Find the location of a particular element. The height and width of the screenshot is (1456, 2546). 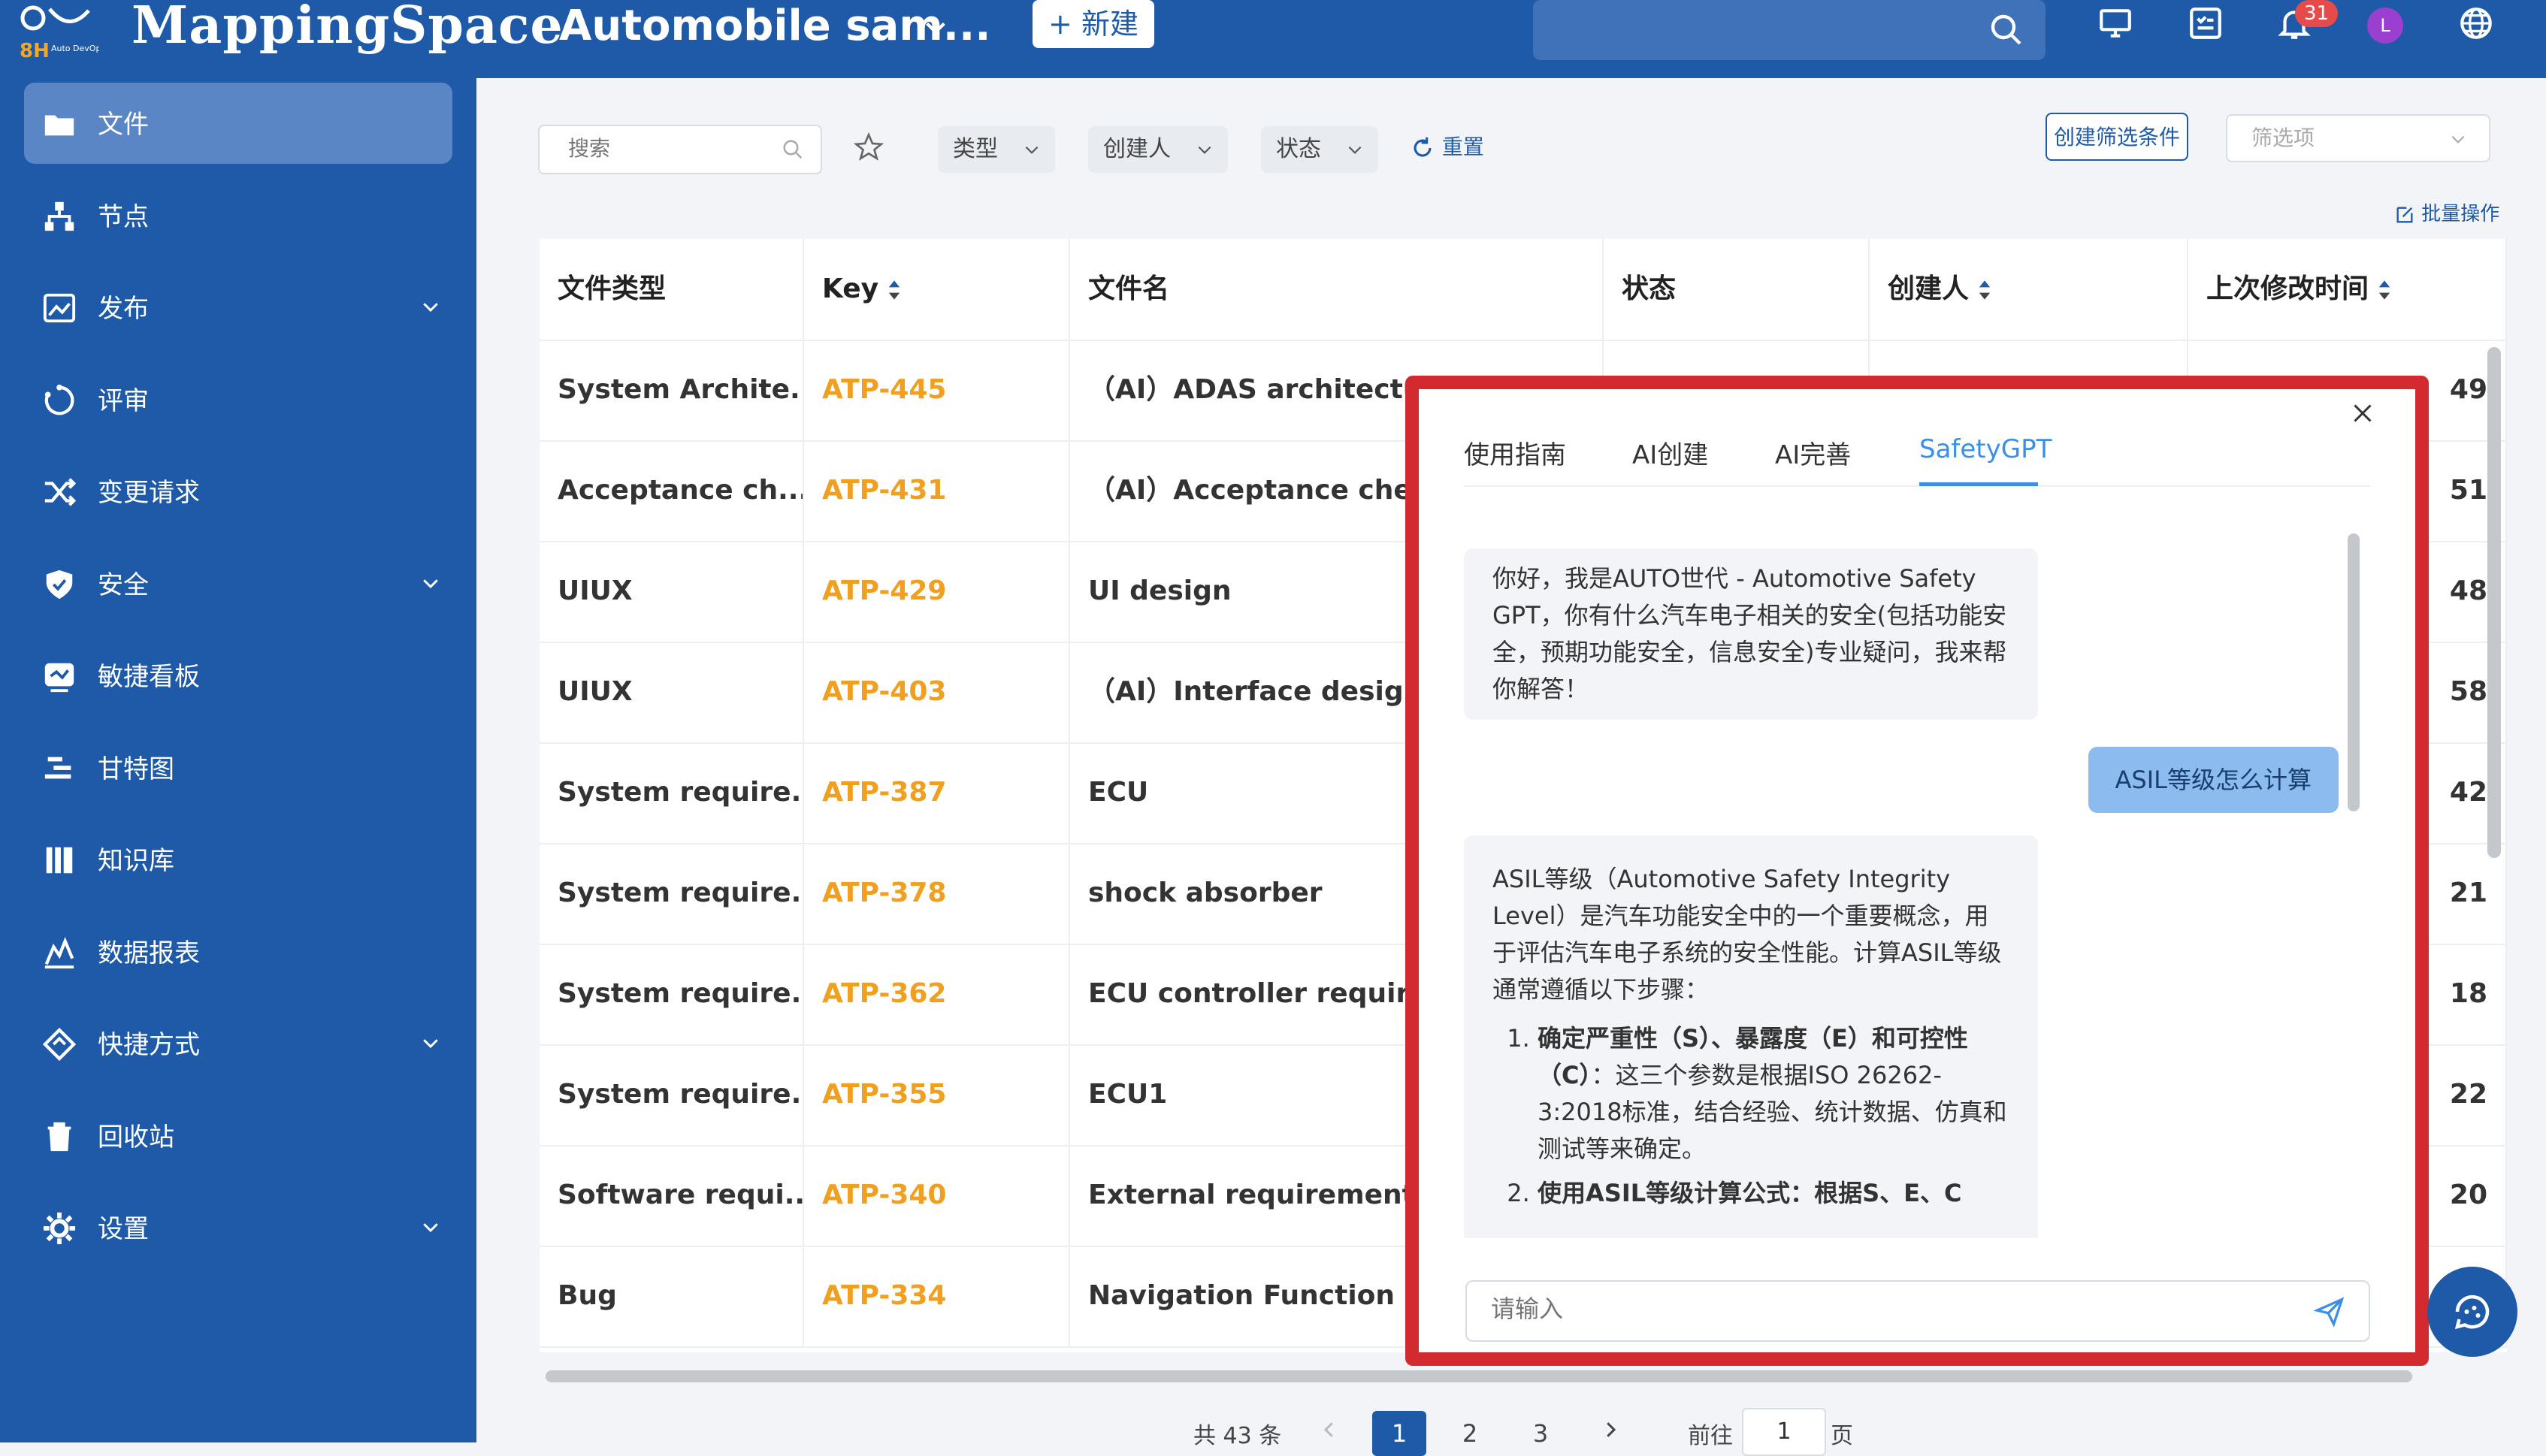

task-list-icon is located at coordinates (2205, 23).